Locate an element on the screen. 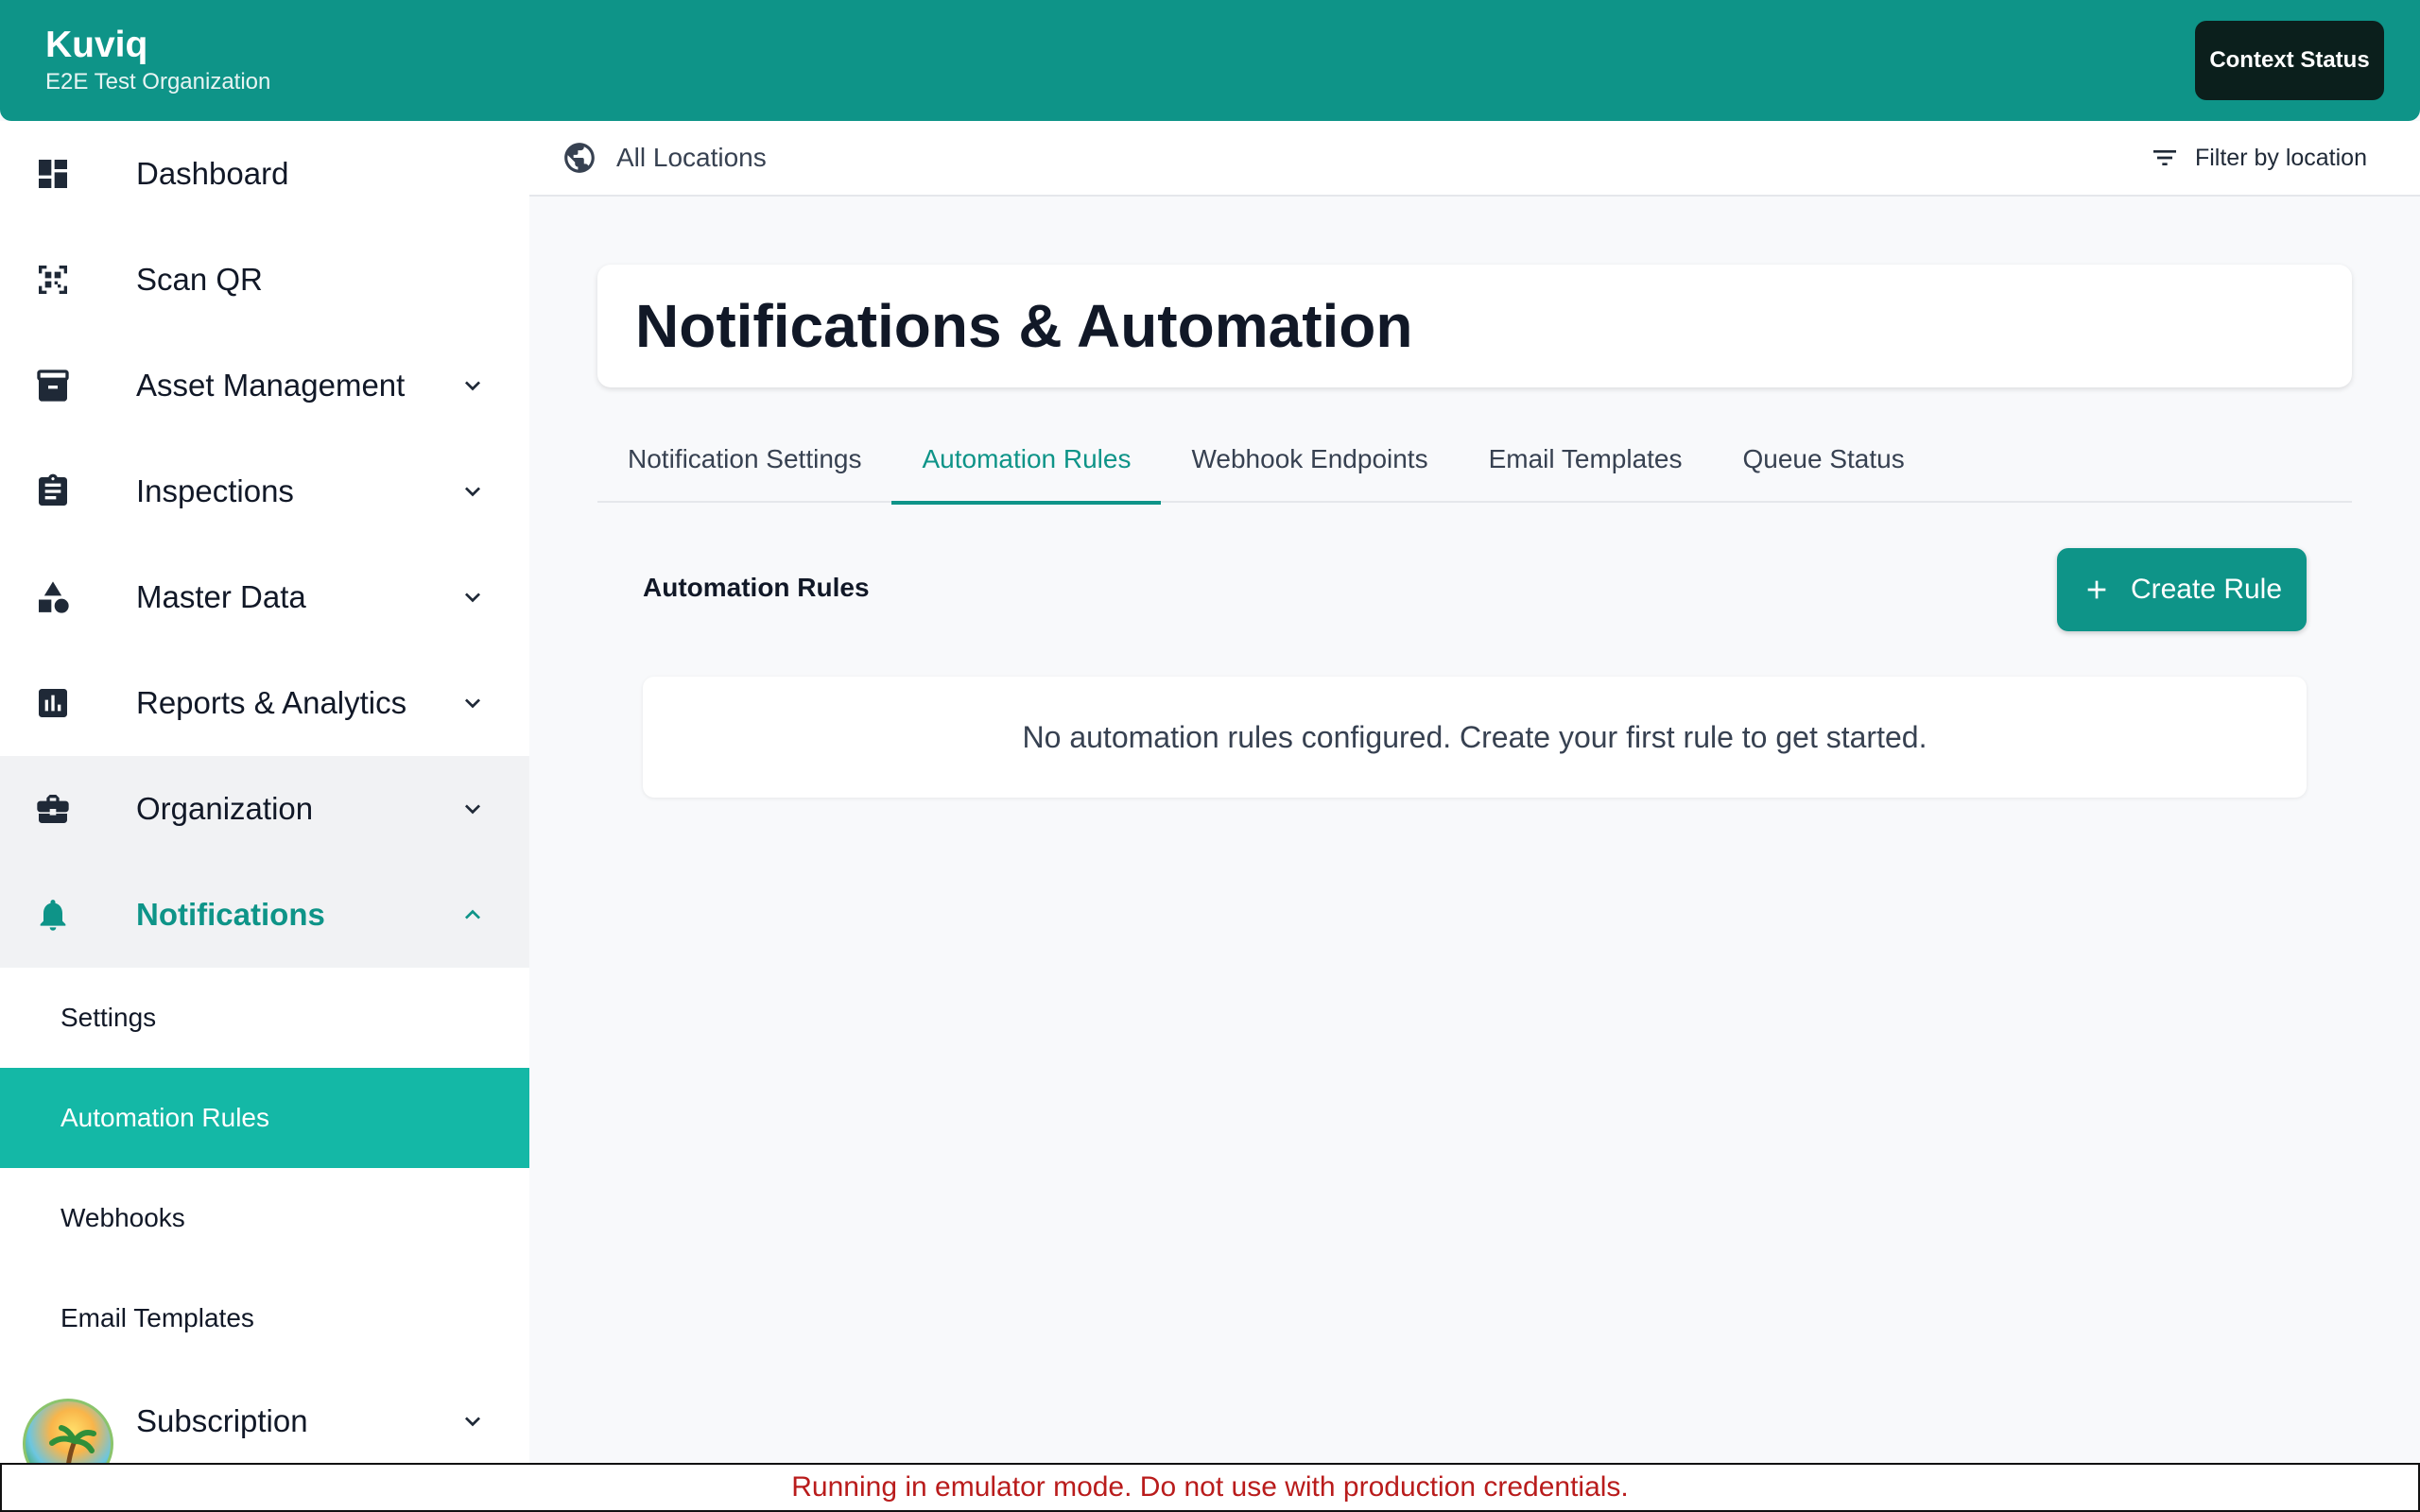 The width and height of the screenshot is (2420, 1512). page-title: Notifications & Automation is located at coordinates (1024, 326).